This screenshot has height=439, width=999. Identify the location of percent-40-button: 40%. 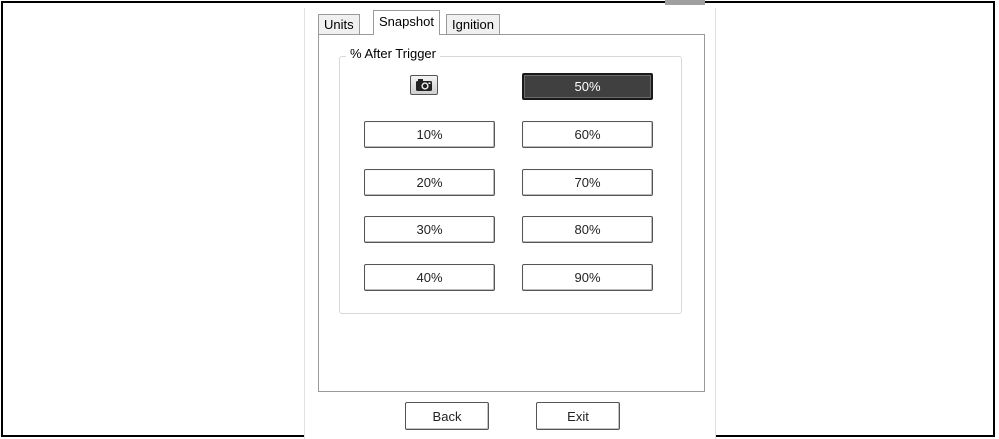
(429, 277).